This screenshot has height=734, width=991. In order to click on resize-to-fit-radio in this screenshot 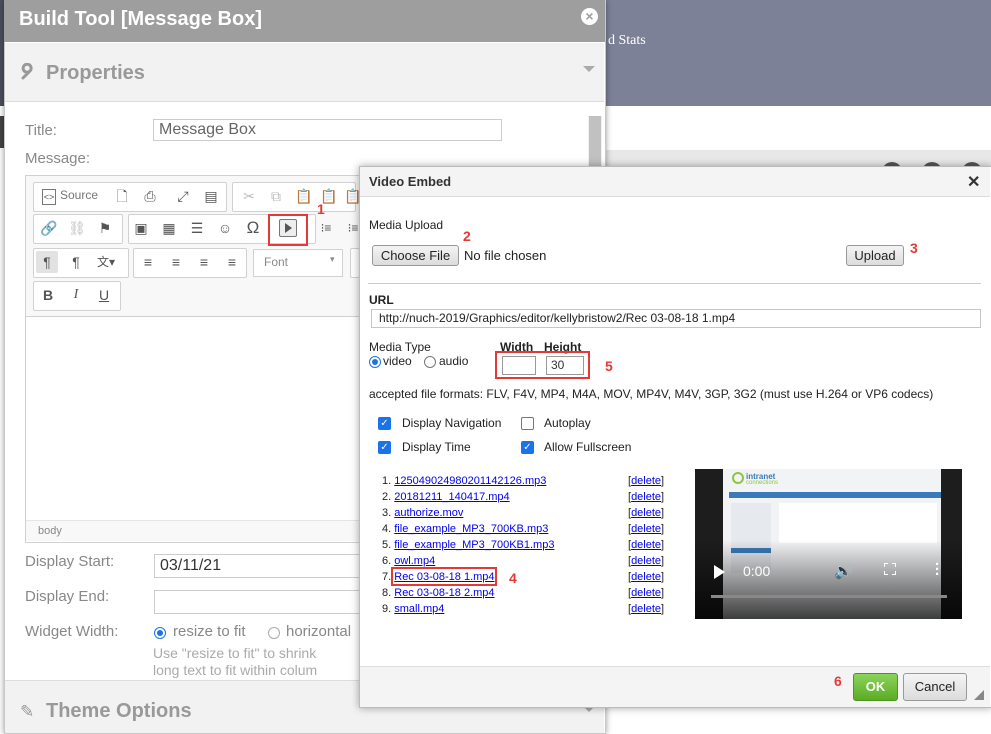, I will do `click(160, 633)`.